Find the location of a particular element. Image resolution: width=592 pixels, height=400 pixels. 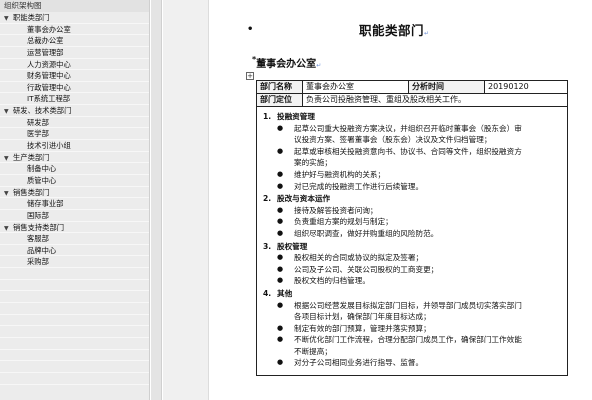

nav-item: 研发部 is located at coordinates (74, 123).